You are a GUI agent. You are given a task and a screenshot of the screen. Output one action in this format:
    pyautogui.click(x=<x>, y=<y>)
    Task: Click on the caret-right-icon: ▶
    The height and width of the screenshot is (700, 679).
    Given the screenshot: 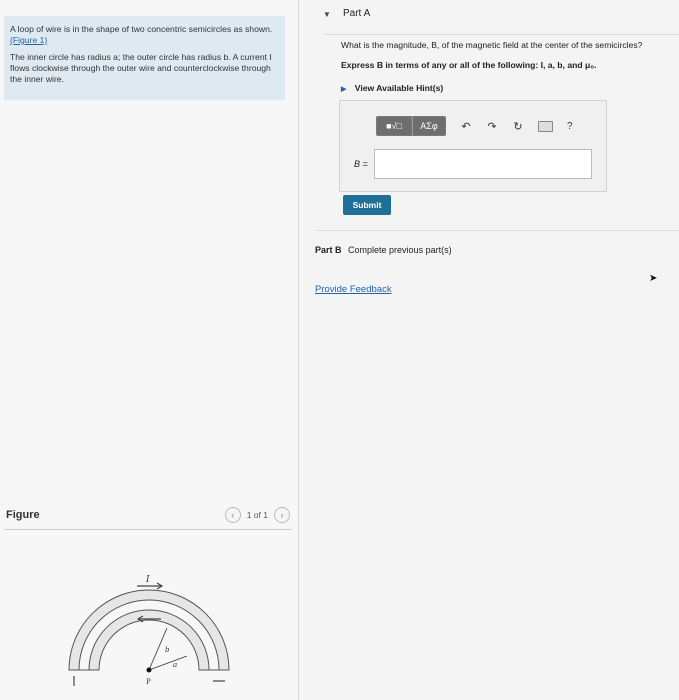 What is the action you would take?
    pyautogui.click(x=344, y=89)
    